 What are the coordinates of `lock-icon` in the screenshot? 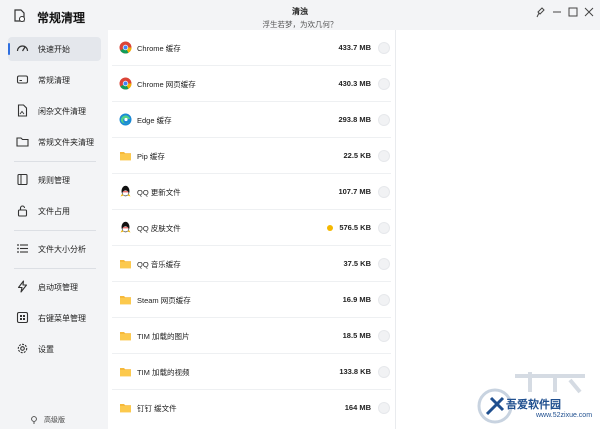 It's located at (22, 211).